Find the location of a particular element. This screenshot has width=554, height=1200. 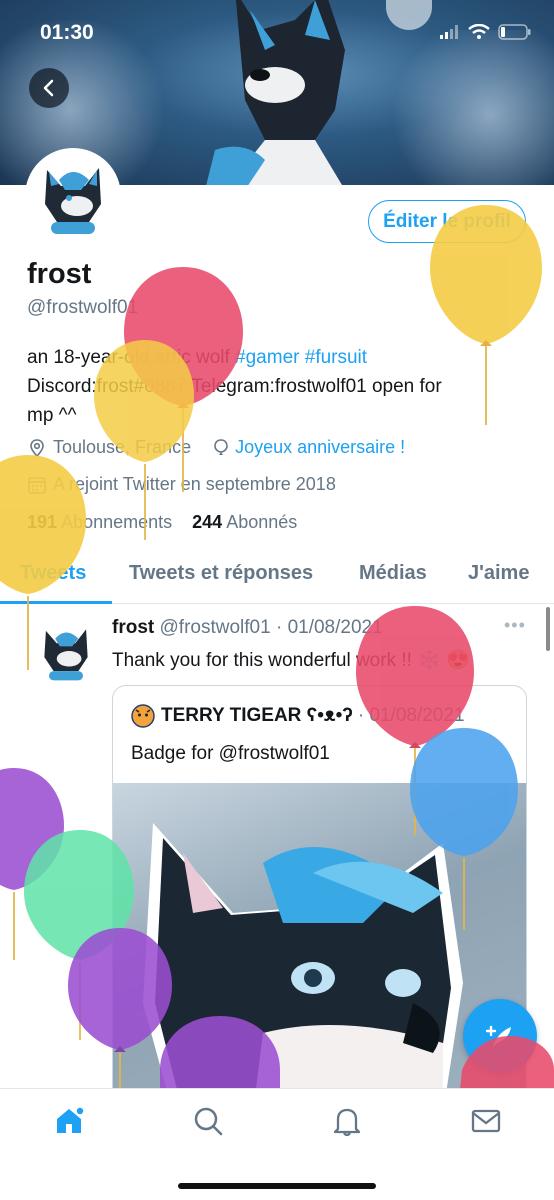

search-icon is located at coordinates (208, 1121).